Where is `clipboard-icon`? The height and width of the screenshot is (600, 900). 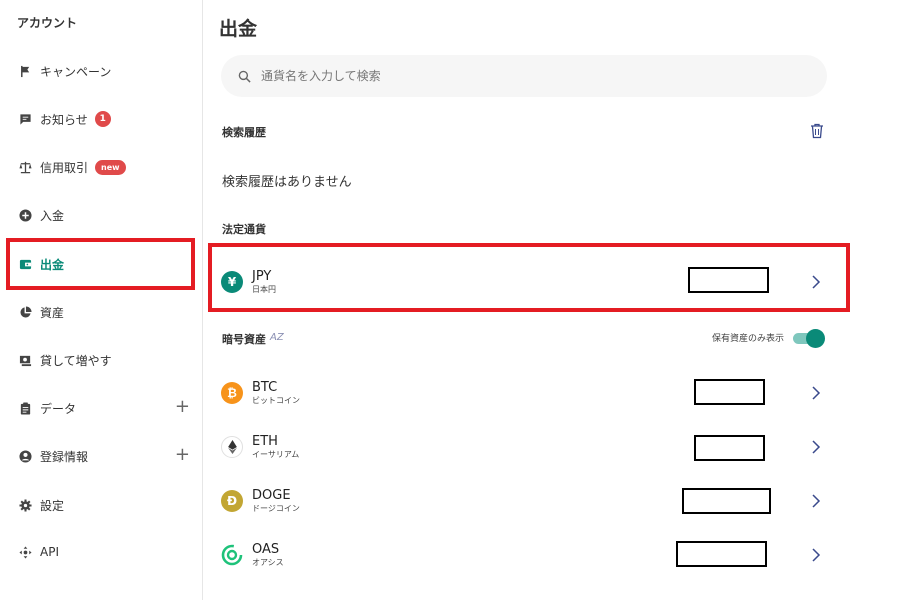
clipboard-icon is located at coordinates (25, 408).